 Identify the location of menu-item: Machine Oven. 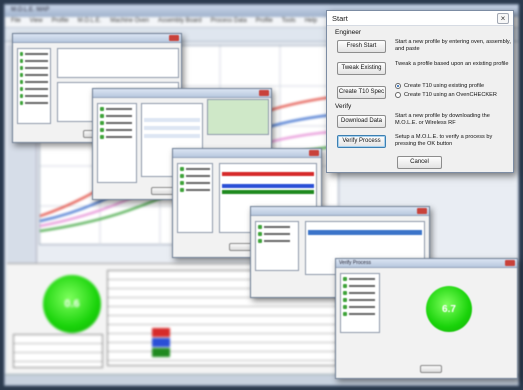
(129, 22).